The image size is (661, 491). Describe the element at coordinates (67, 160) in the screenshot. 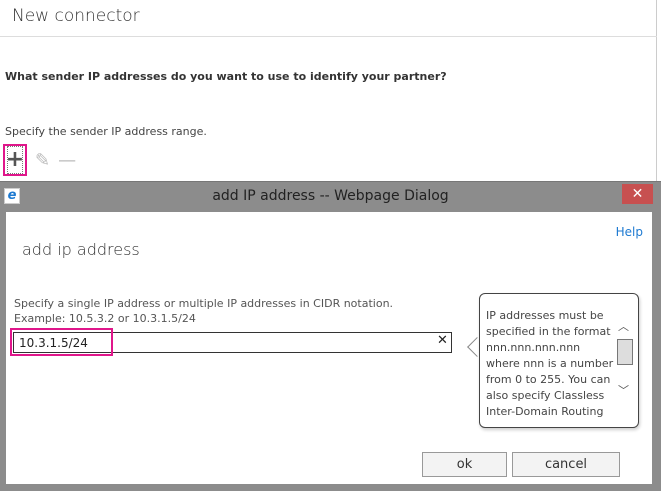

I see `remove-icon: —` at that location.